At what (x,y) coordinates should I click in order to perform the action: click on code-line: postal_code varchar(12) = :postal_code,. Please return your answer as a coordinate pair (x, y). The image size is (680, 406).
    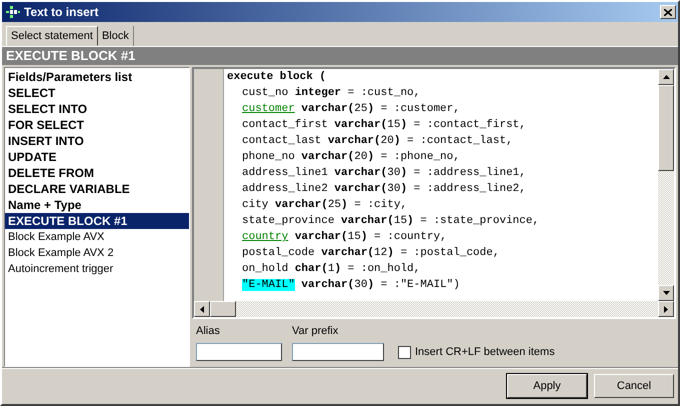
    Looking at the image, I should click on (370, 253).